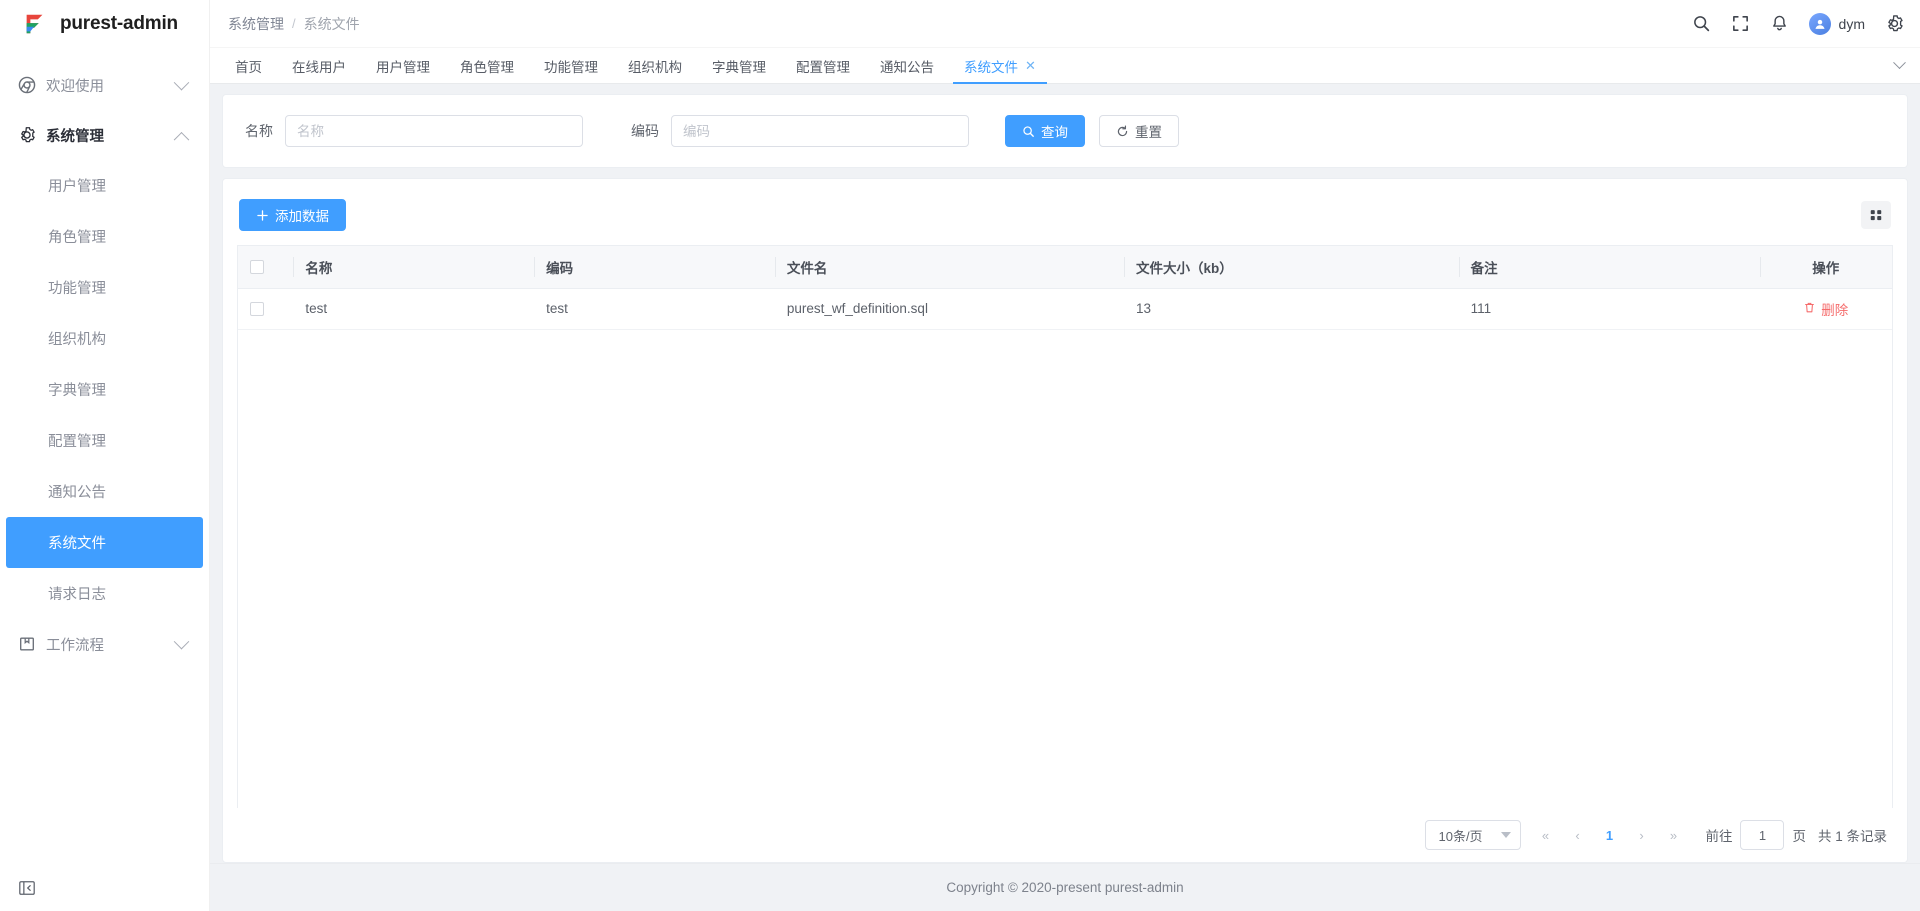 This screenshot has width=1920, height=911. Describe the element at coordinates (487, 65) in the screenshot. I see `tab-role-management: 角色管理` at that location.